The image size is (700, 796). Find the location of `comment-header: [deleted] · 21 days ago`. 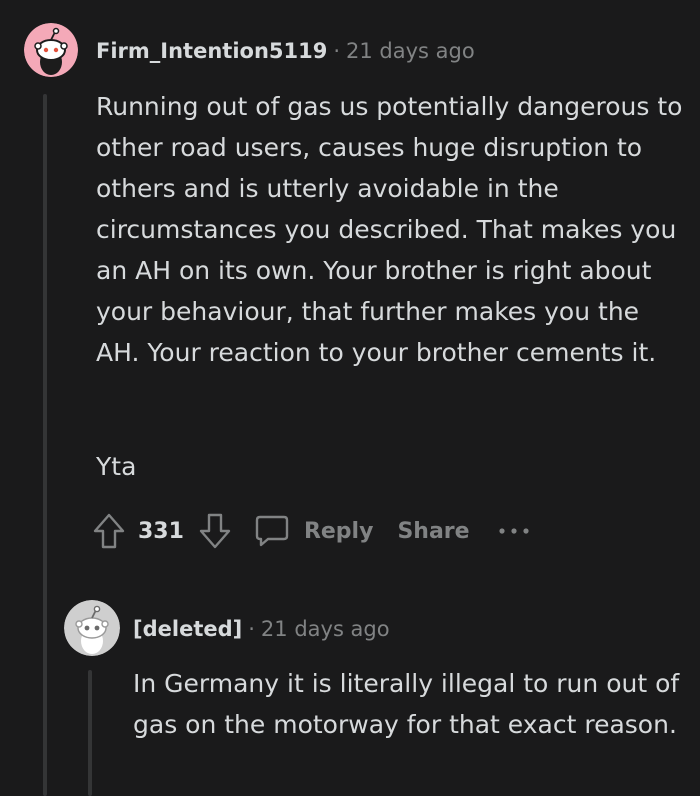

comment-header: [deleted] · 21 days ago is located at coordinates (261, 629).